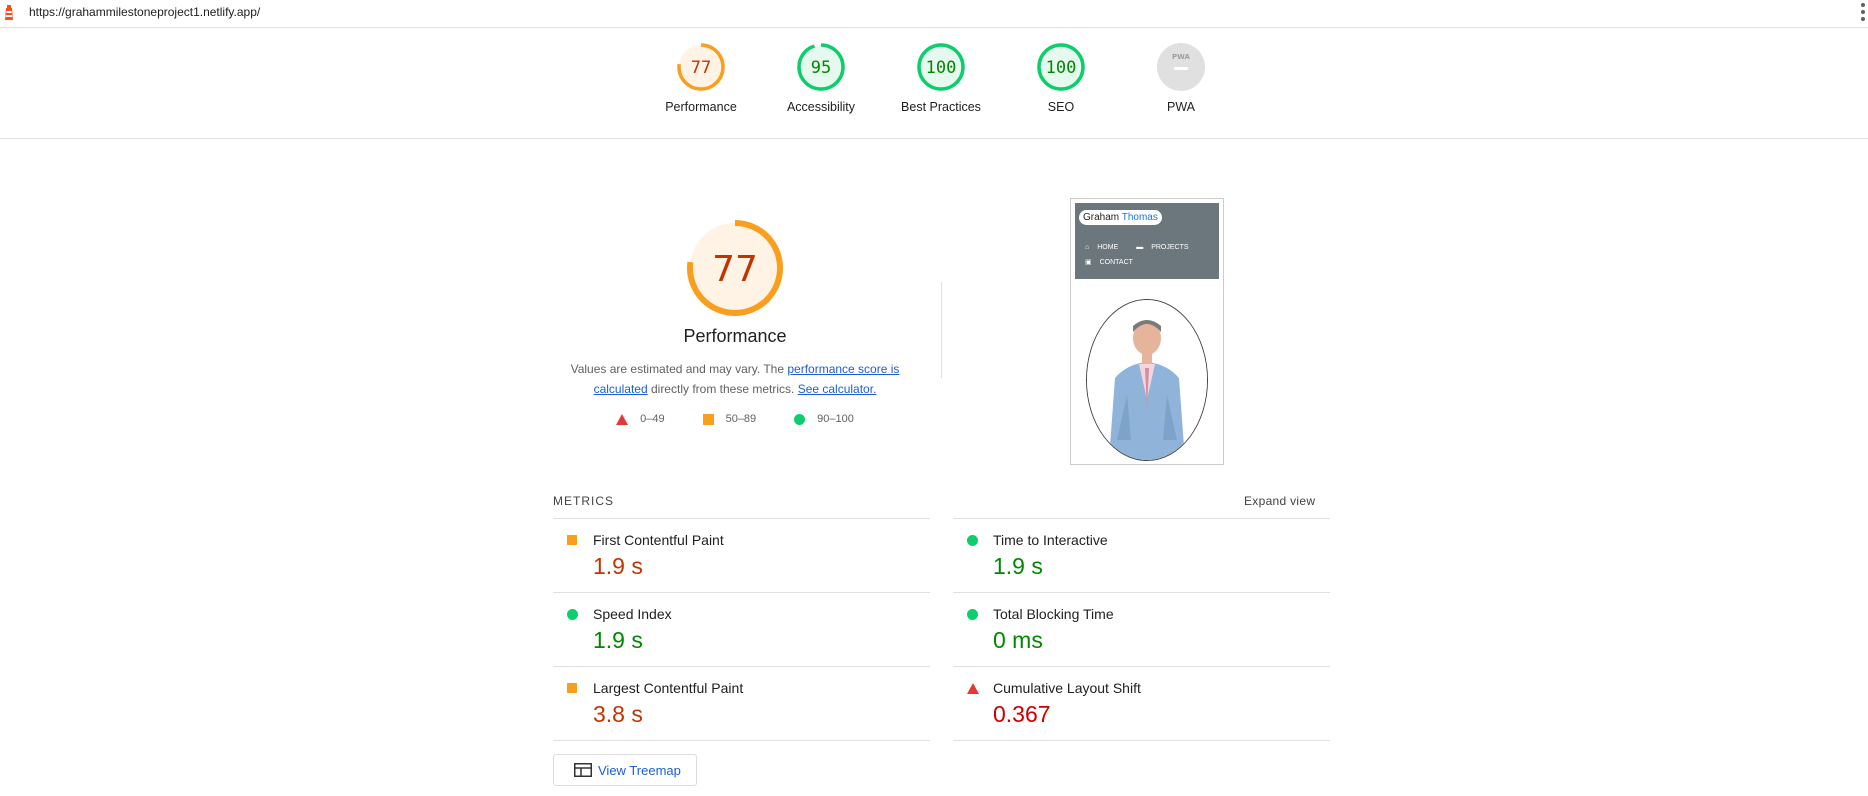 This screenshot has height=796, width=1868. What do you see at coordinates (632, 614) in the screenshot?
I see `metric-label: Speed Index` at bounding box center [632, 614].